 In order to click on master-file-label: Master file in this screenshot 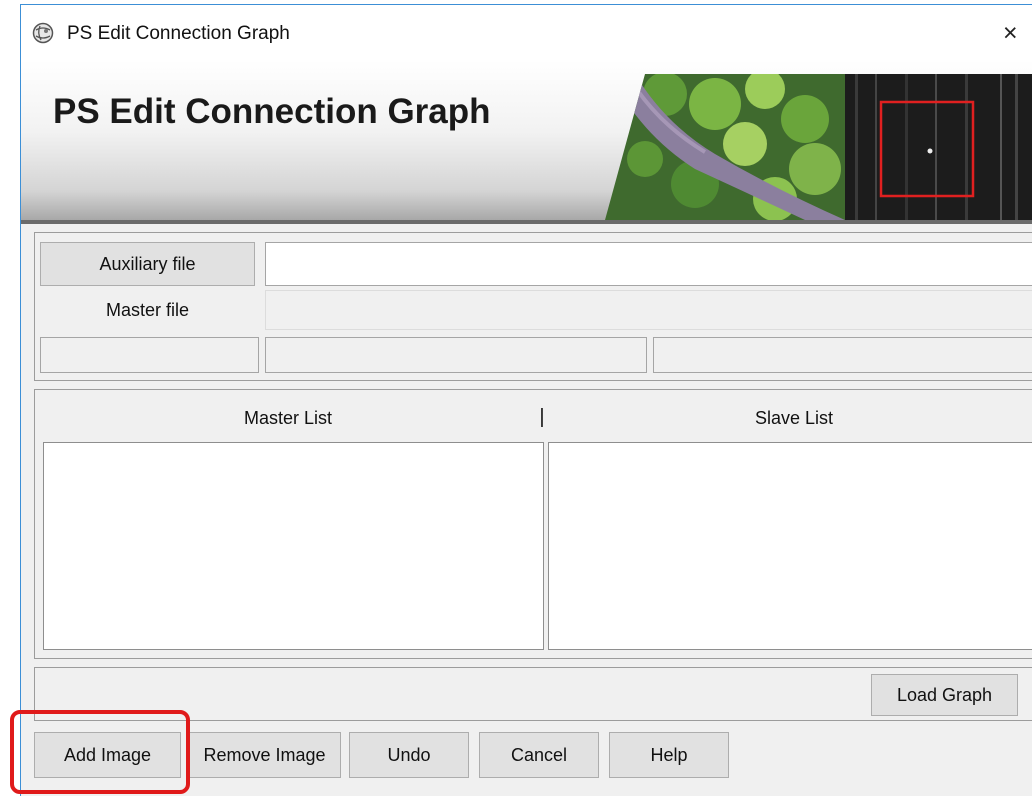, I will do `click(147, 310)`.